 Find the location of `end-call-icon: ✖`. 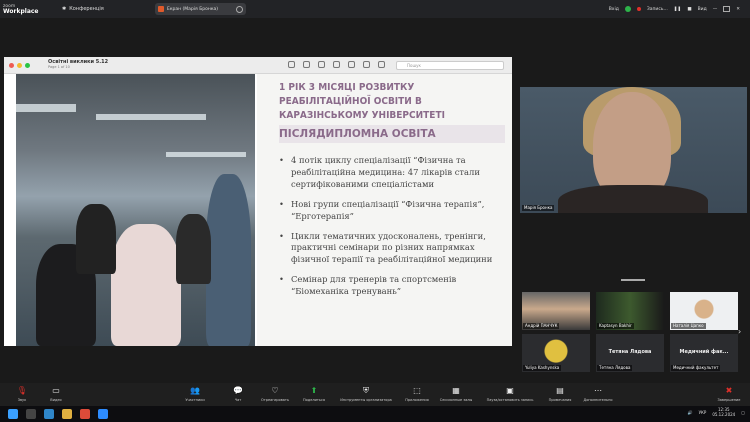

end-call-icon: ✖ is located at coordinates (729, 390).